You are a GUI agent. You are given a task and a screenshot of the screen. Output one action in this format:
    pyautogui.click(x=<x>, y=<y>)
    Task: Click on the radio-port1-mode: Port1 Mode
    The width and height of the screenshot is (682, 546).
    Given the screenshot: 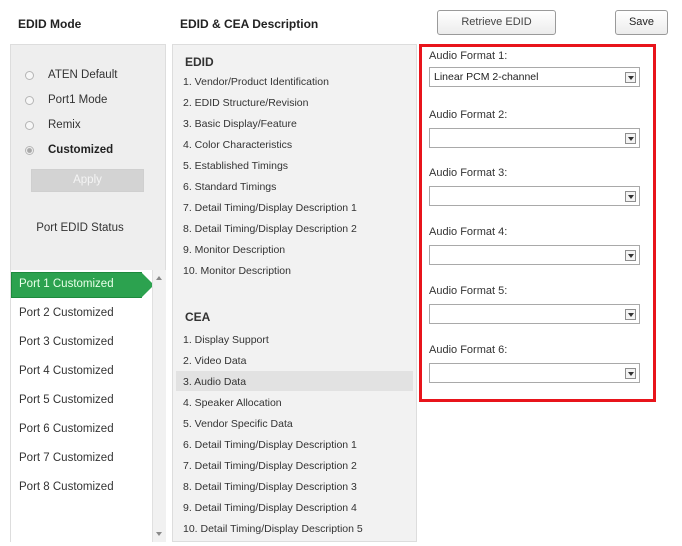 What is the action you would take?
    pyautogui.click(x=66, y=100)
    